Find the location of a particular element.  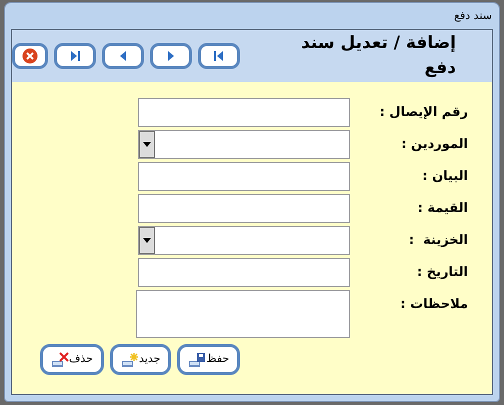

skip-forward-icon is located at coordinates (75, 56).